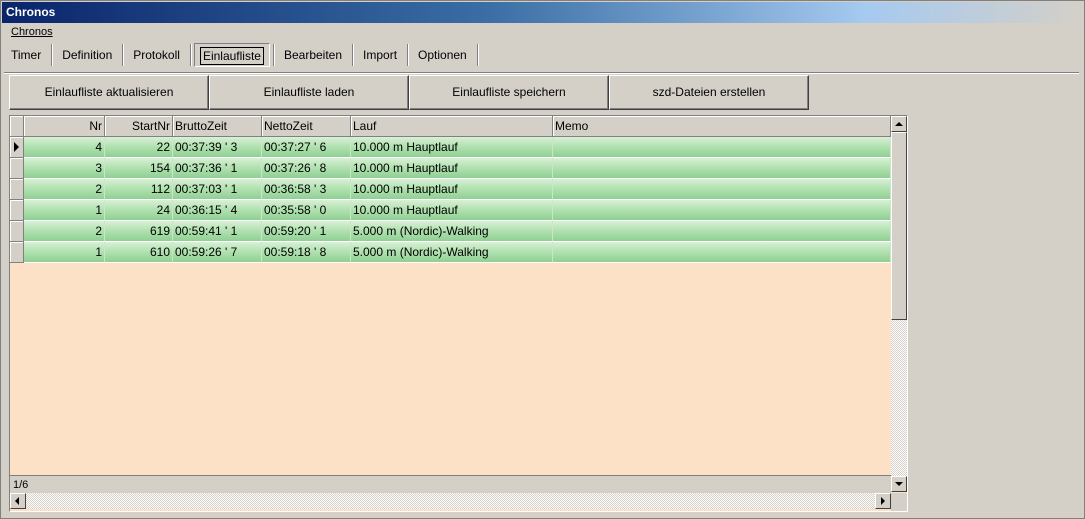  What do you see at coordinates (306, 210) in the screenshot?
I see `cell-nettozeit: 00:35:58 ' 0` at bounding box center [306, 210].